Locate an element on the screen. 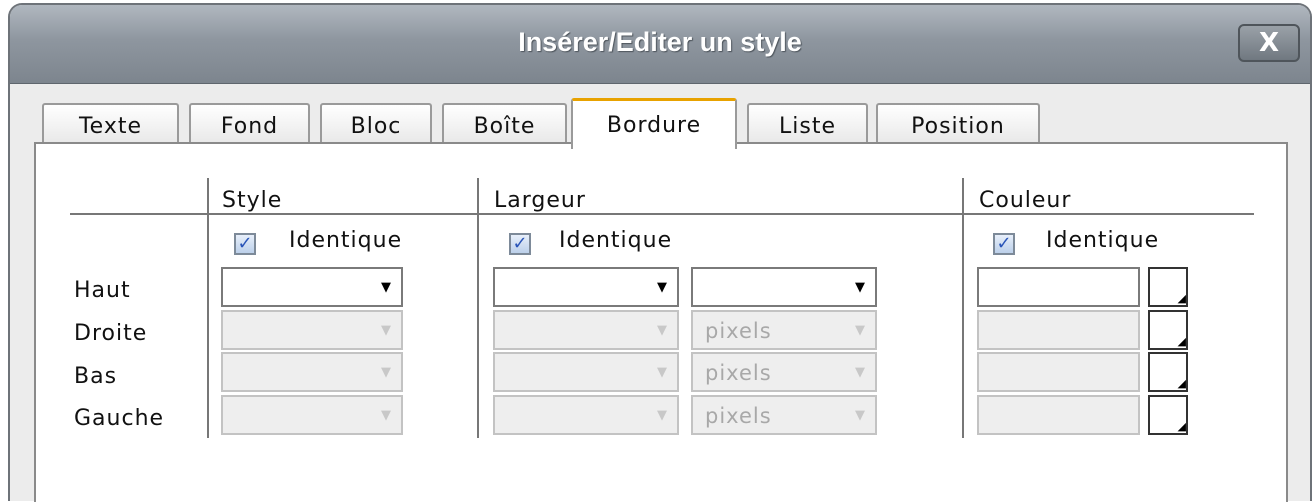 The width and height of the screenshot is (1316, 502). tab-fond: Fond is located at coordinates (249, 125).